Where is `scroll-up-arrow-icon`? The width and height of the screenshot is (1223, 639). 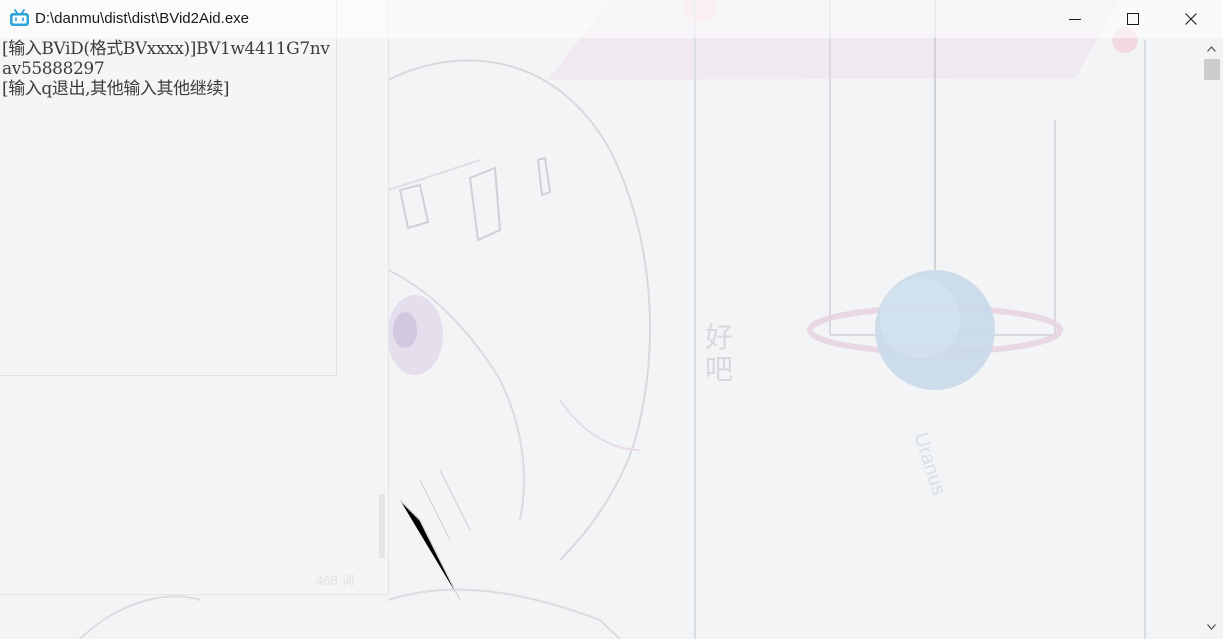
scroll-up-arrow-icon is located at coordinates (1211, 48).